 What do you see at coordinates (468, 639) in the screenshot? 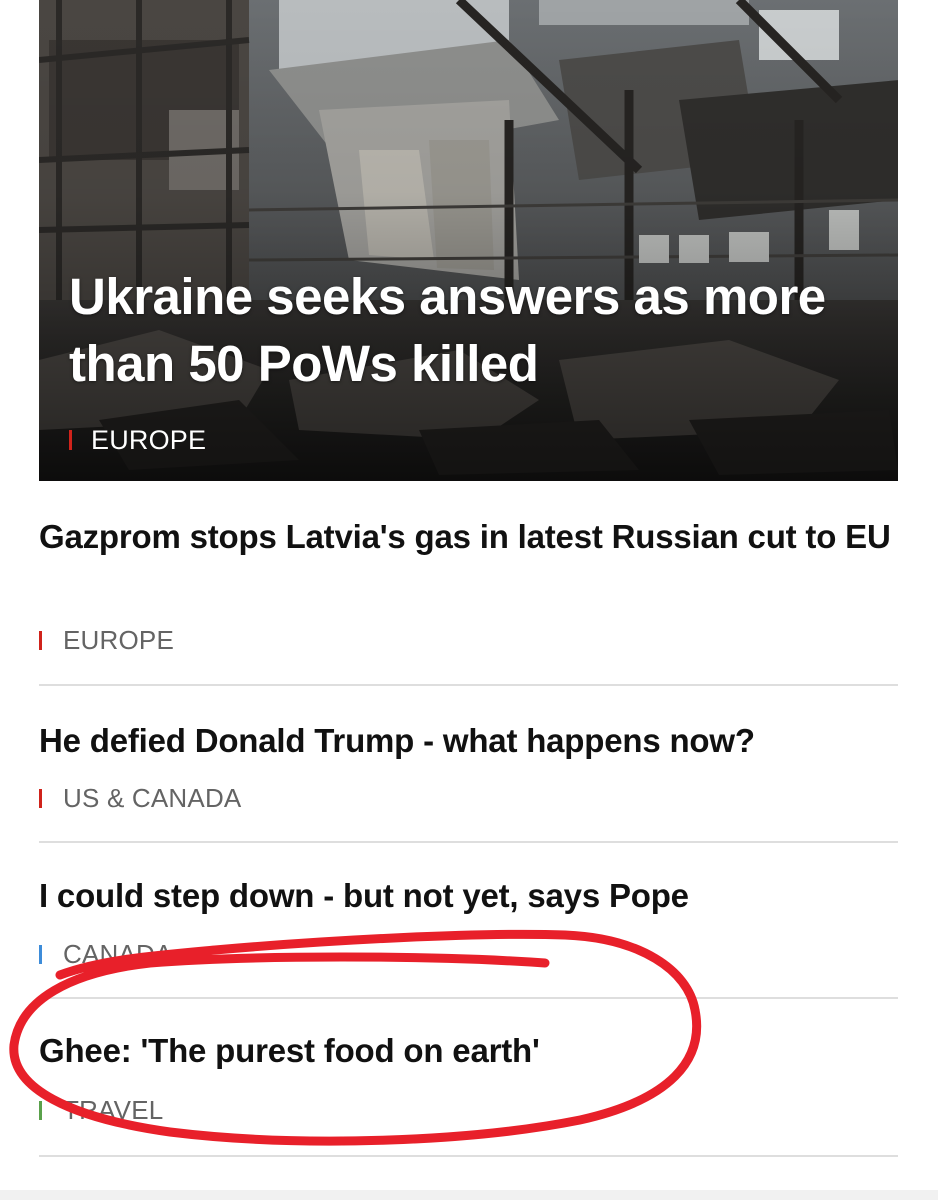
I see `story-section-tag: EUROPE` at bounding box center [468, 639].